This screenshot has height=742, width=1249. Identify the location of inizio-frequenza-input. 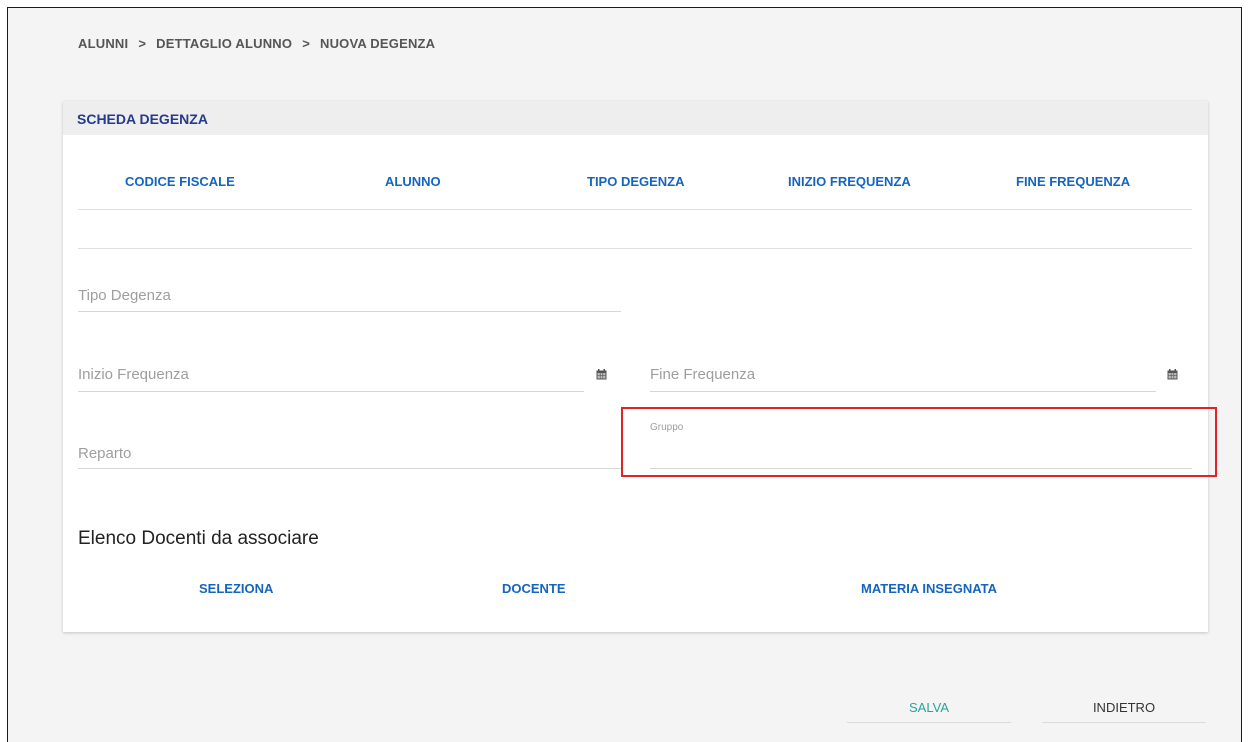
(331, 391).